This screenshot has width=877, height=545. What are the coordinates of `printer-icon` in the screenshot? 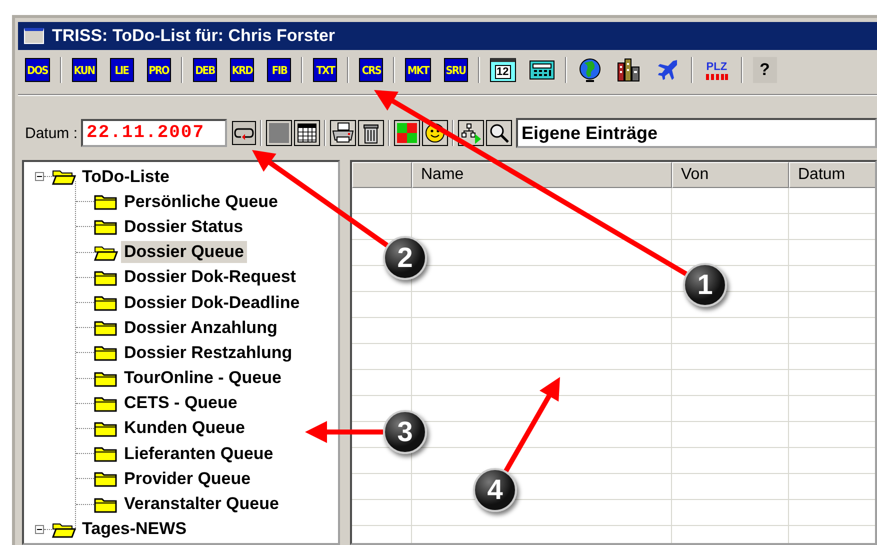 It's located at (343, 133).